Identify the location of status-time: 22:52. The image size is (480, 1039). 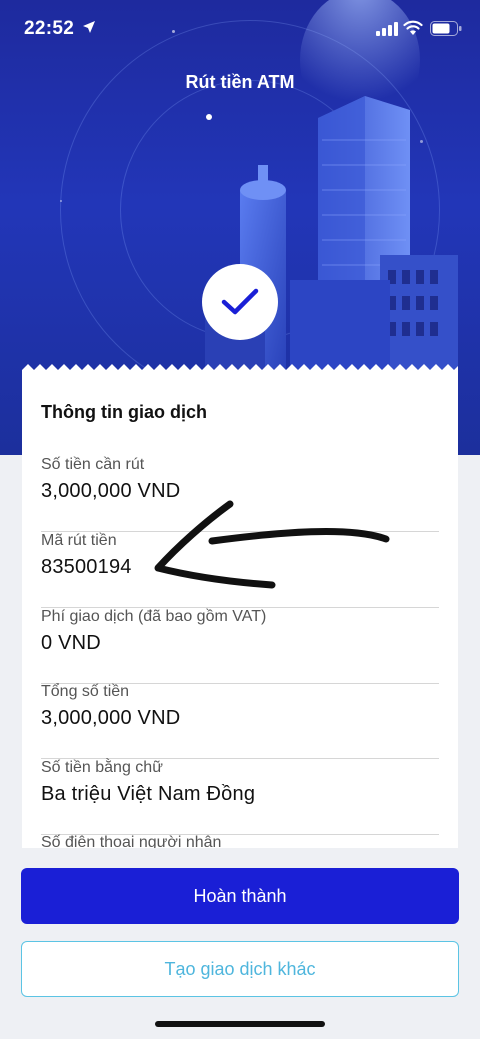
(49, 28).